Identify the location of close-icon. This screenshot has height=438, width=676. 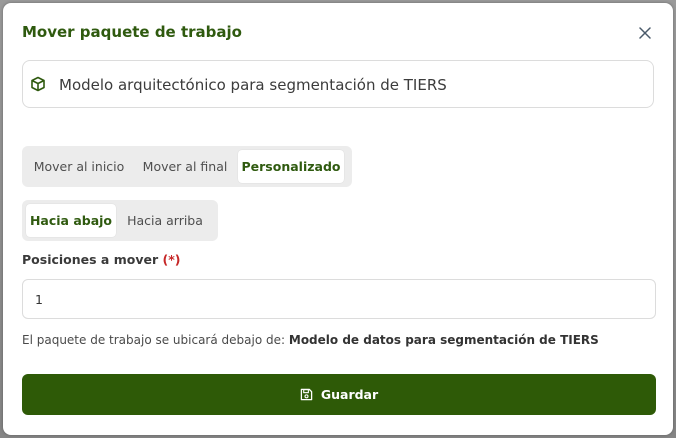
(645, 33).